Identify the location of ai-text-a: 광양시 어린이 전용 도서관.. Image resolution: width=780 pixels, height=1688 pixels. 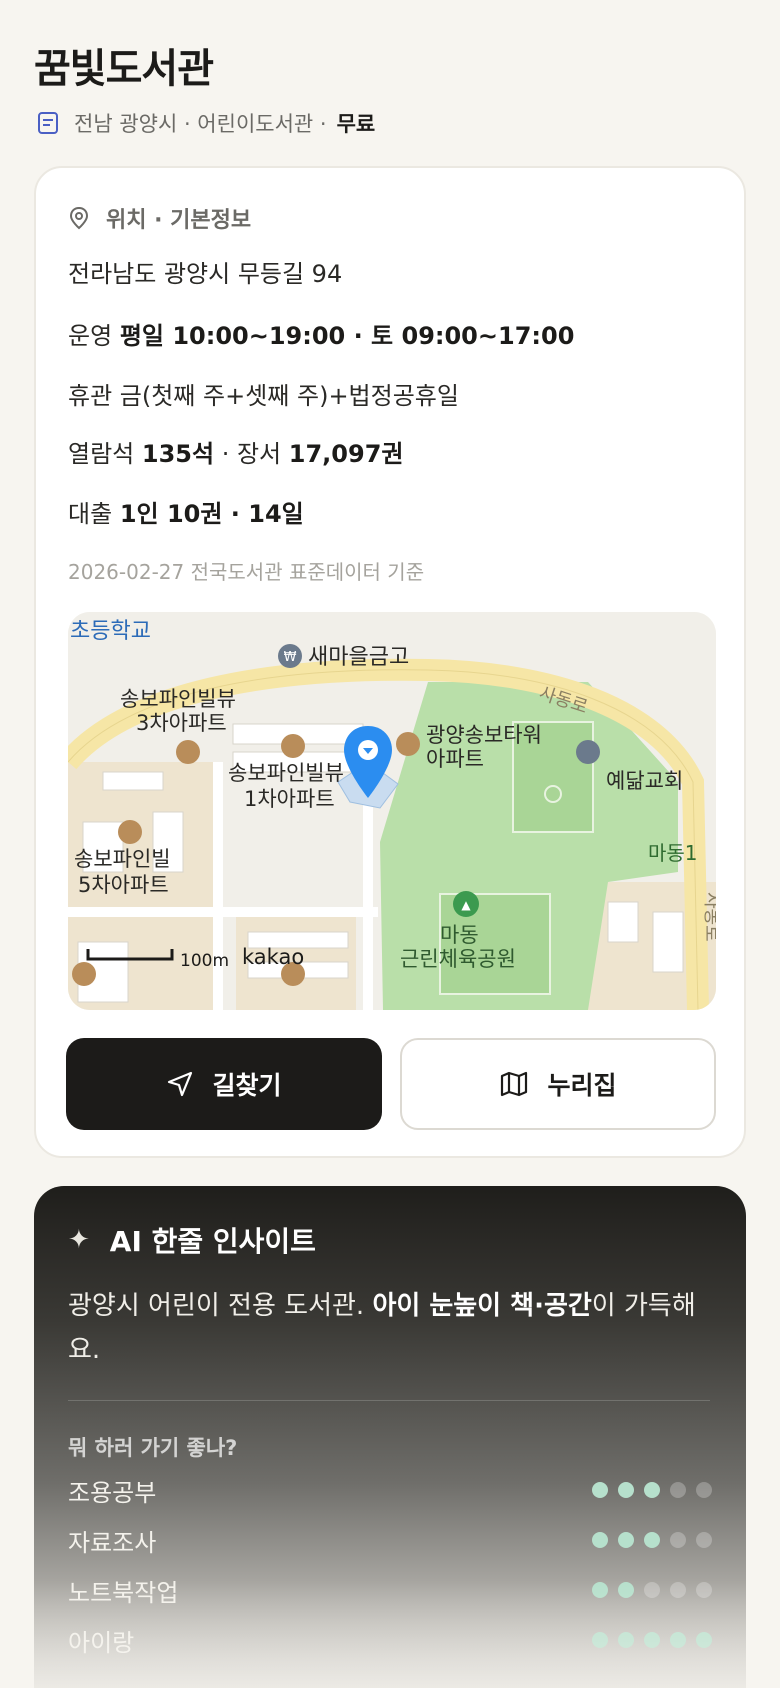
(220, 1306).